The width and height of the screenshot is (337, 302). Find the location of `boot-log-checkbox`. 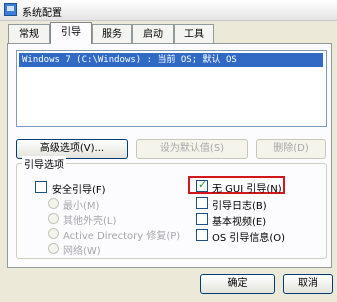

boot-log-checkbox is located at coordinates (202, 203).